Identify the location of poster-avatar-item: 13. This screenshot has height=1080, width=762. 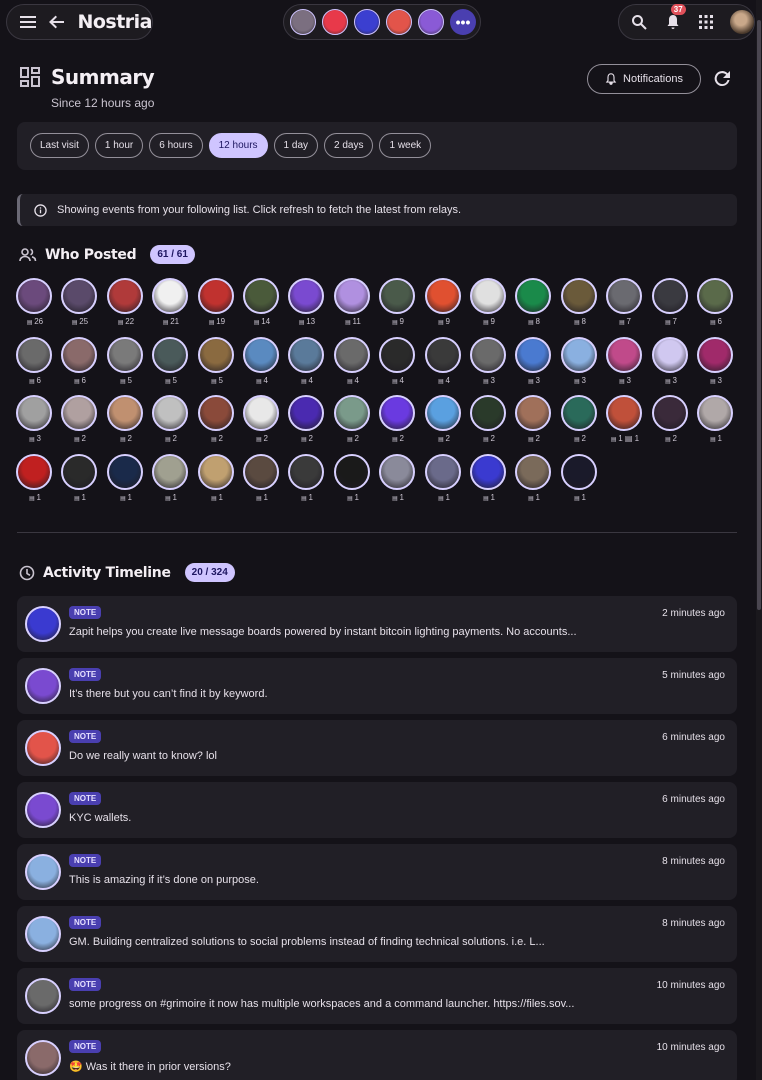
(307, 305).